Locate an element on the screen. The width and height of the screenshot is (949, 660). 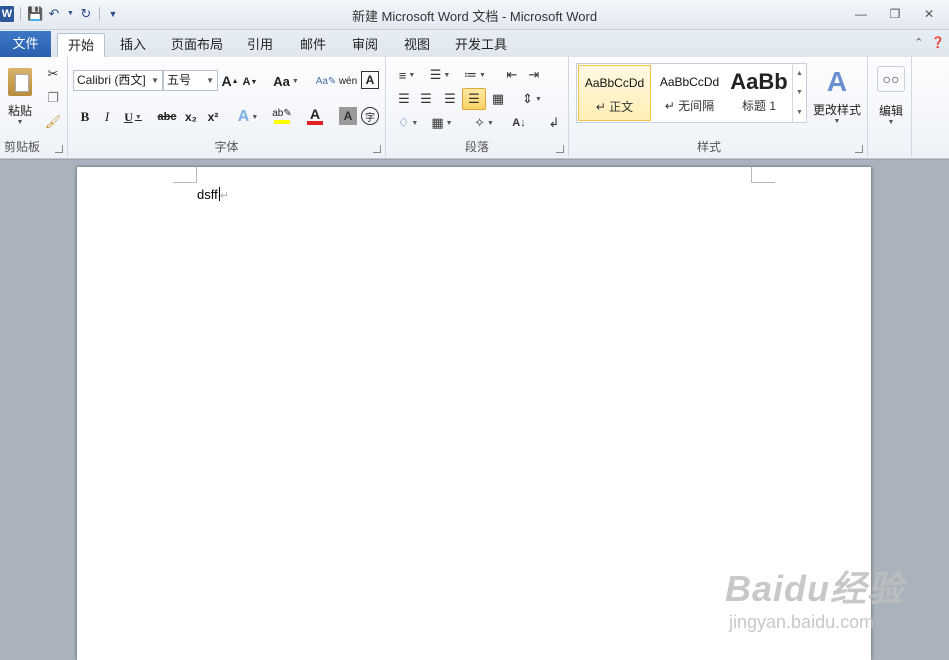
text-effects-button: A ▼ is located at coordinates (248, 117).